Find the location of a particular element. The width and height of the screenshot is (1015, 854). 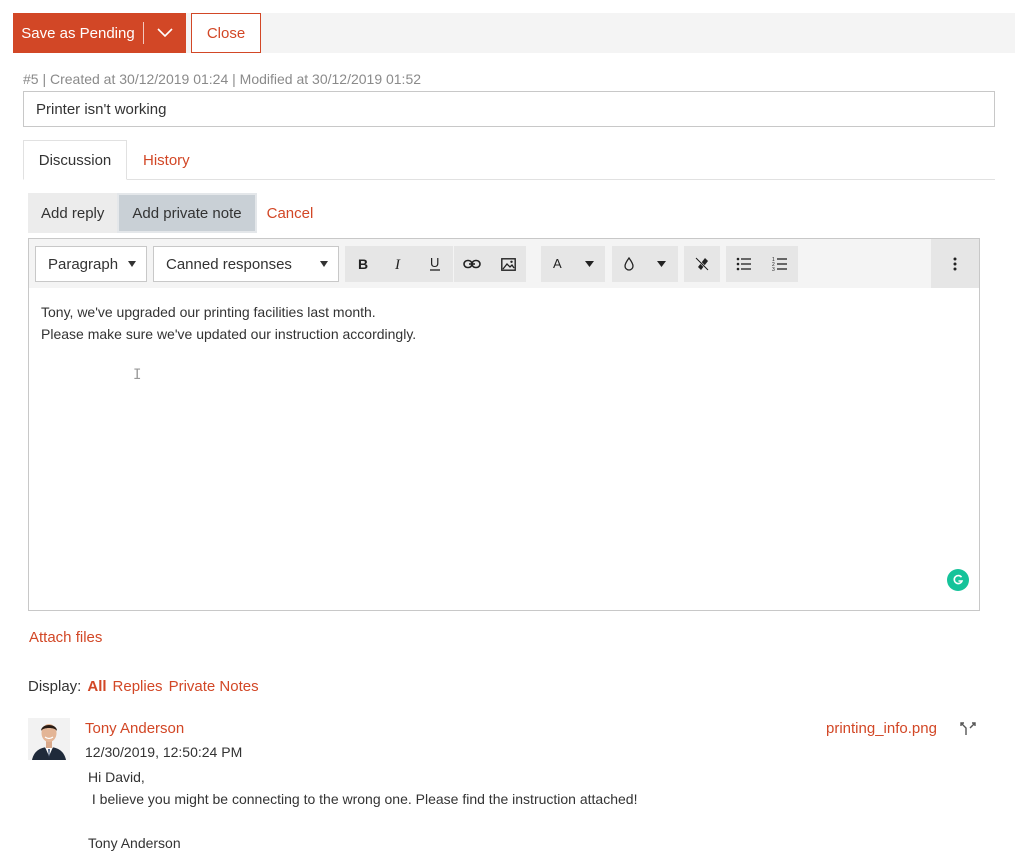

message-timestamp: 12/30/2019, 12:50:24 PM is located at coordinates (164, 752).